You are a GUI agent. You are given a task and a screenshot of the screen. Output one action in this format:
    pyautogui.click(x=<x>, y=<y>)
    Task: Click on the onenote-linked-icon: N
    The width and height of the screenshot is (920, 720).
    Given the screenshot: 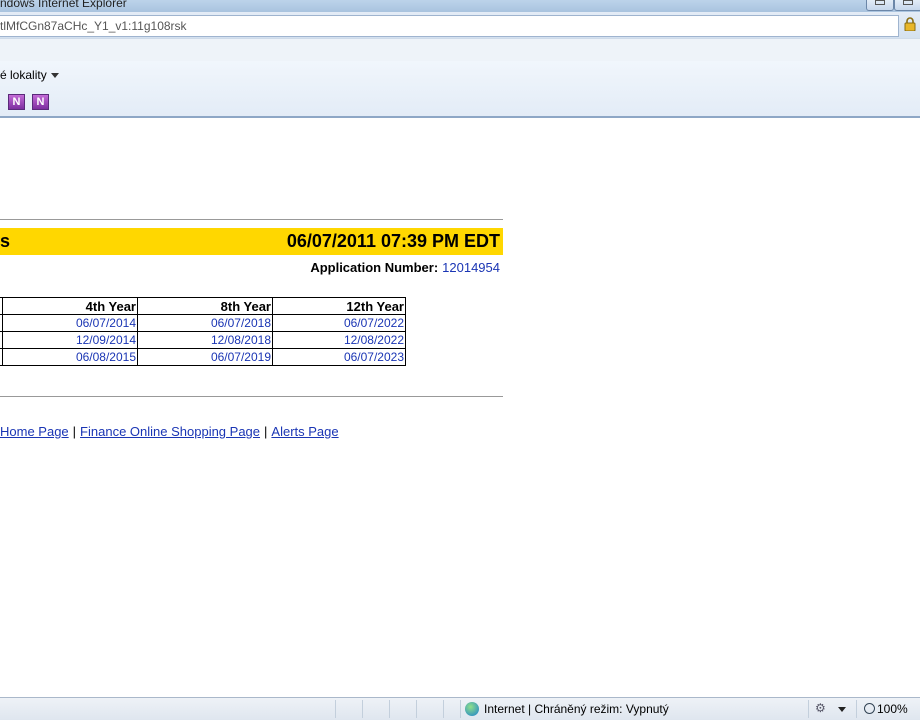 What is the action you would take?
    pyautogui.click(x=40, y=102)
    